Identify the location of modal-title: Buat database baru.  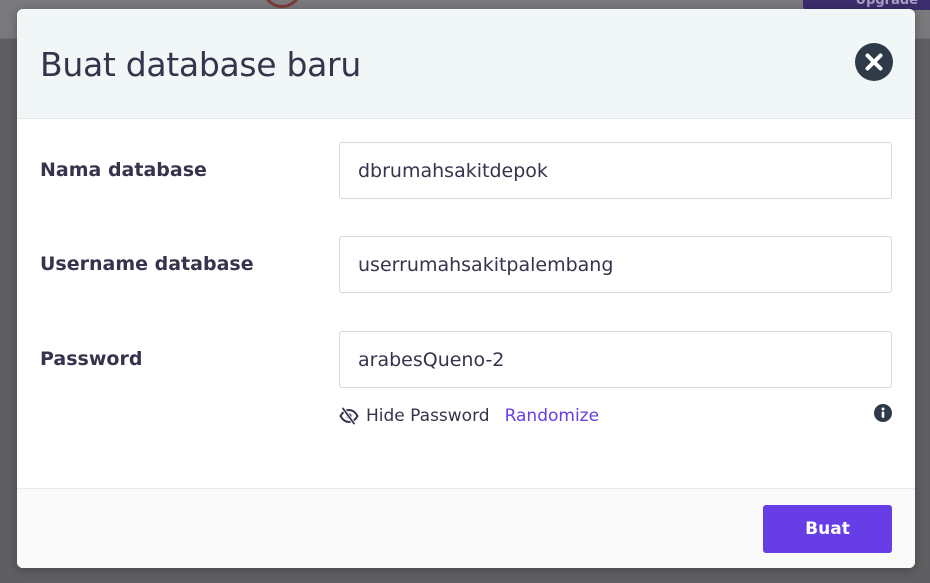
(200, 64).